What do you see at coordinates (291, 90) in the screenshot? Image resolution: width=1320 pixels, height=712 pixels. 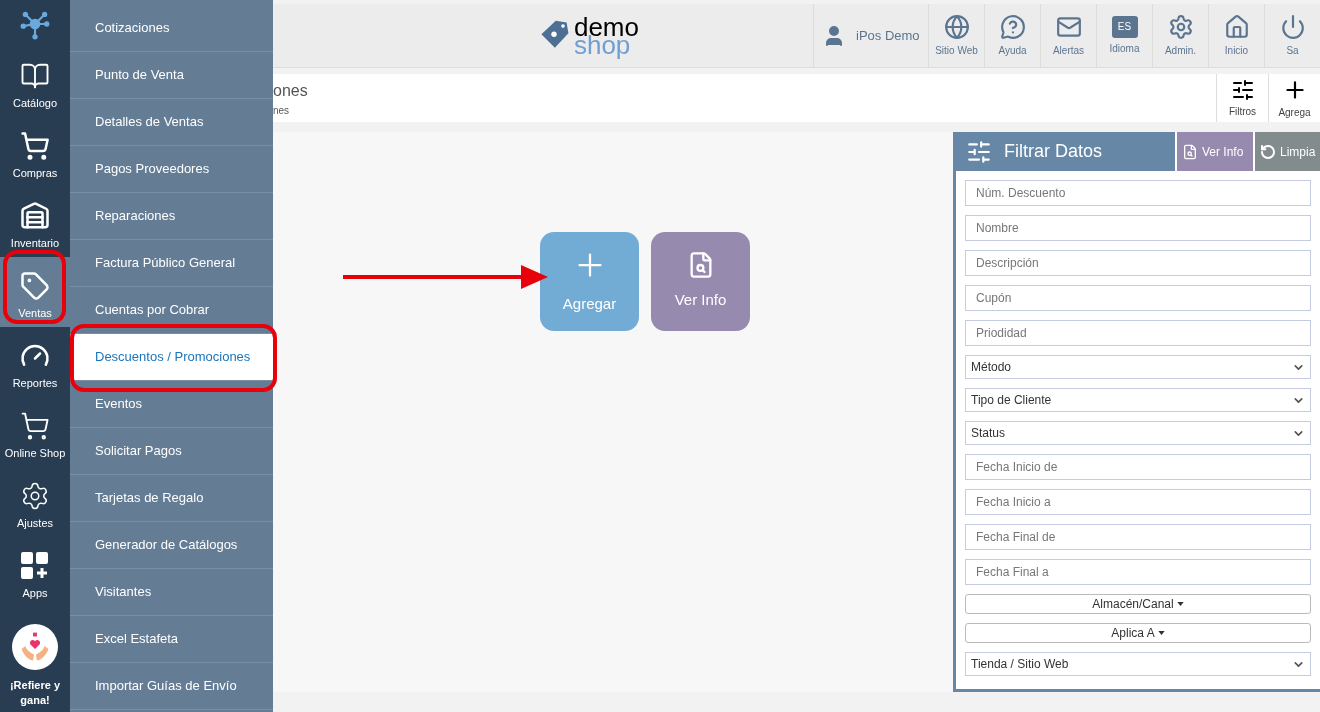 I see `page-title: ones` at bounding box center [291, 90].